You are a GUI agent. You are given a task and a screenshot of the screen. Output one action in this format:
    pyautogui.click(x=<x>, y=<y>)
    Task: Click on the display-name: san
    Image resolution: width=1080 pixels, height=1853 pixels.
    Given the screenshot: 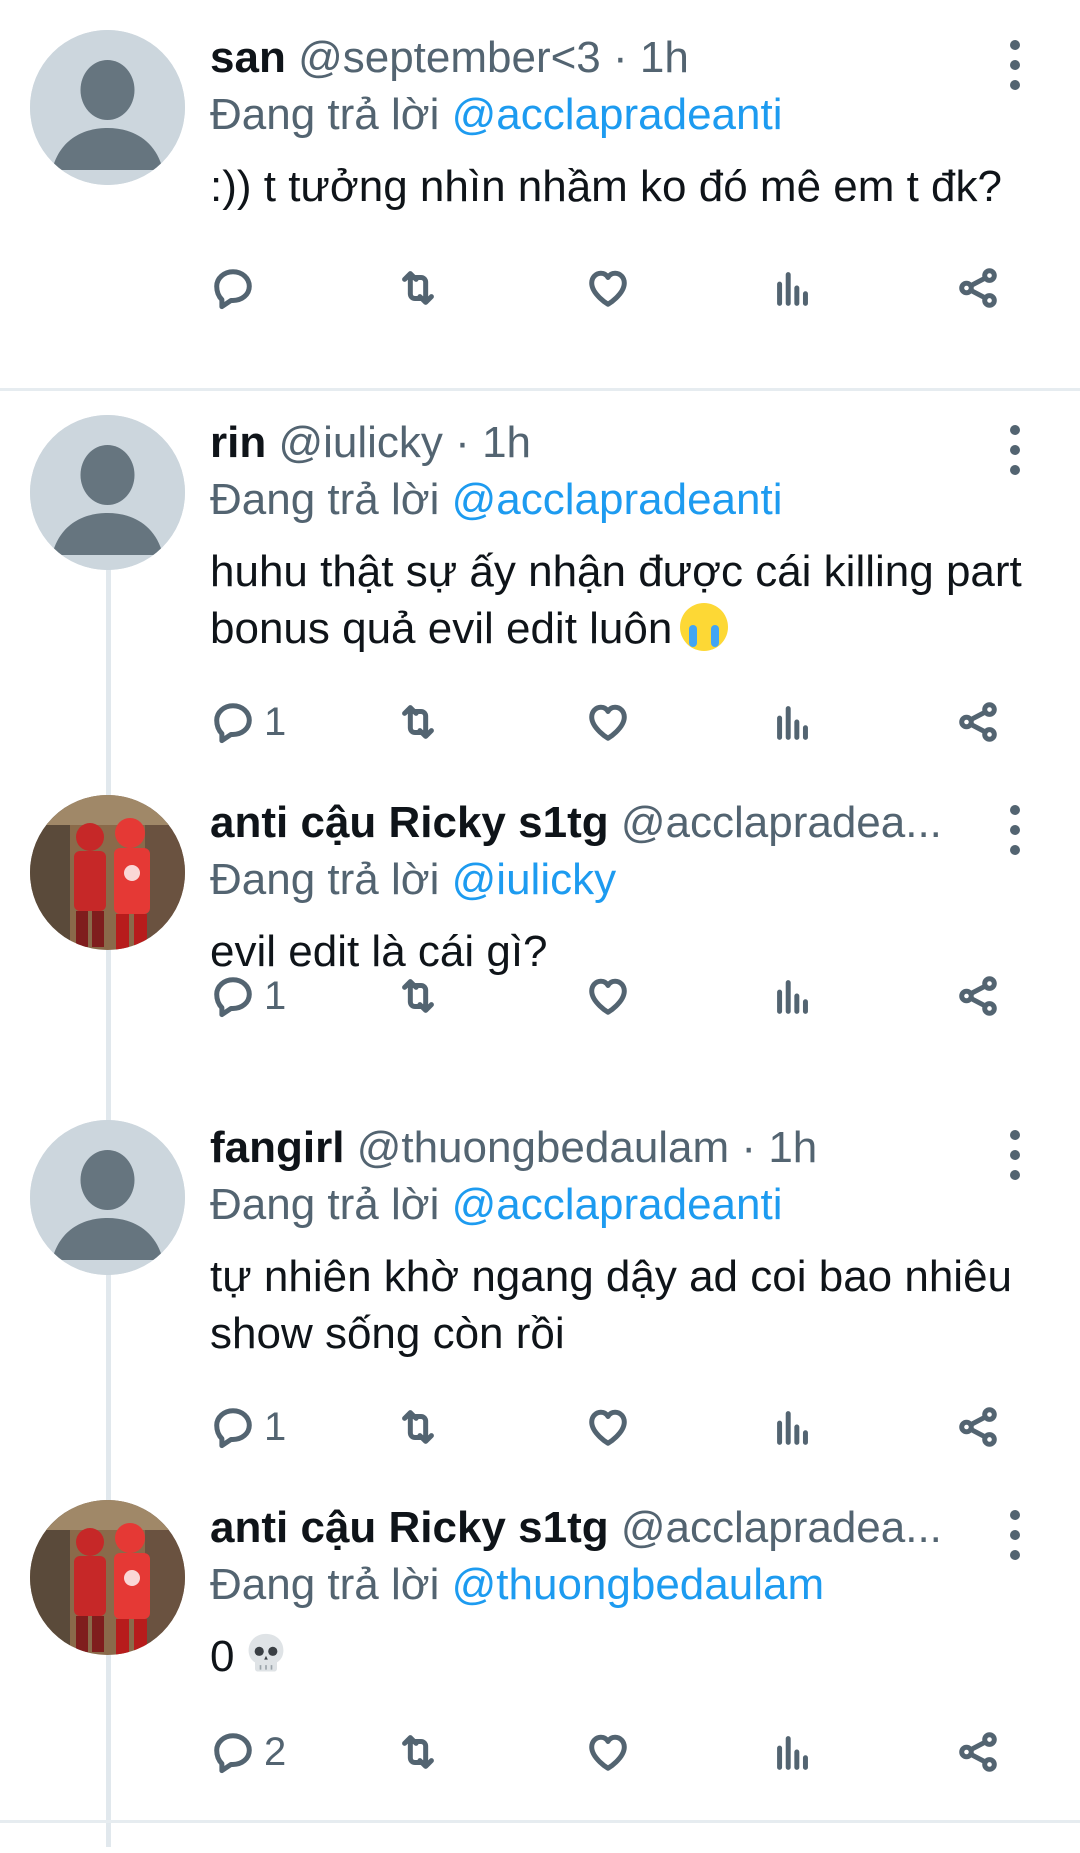 What is the action you would take?
    pyautogui.click(x=248, y=57)
    